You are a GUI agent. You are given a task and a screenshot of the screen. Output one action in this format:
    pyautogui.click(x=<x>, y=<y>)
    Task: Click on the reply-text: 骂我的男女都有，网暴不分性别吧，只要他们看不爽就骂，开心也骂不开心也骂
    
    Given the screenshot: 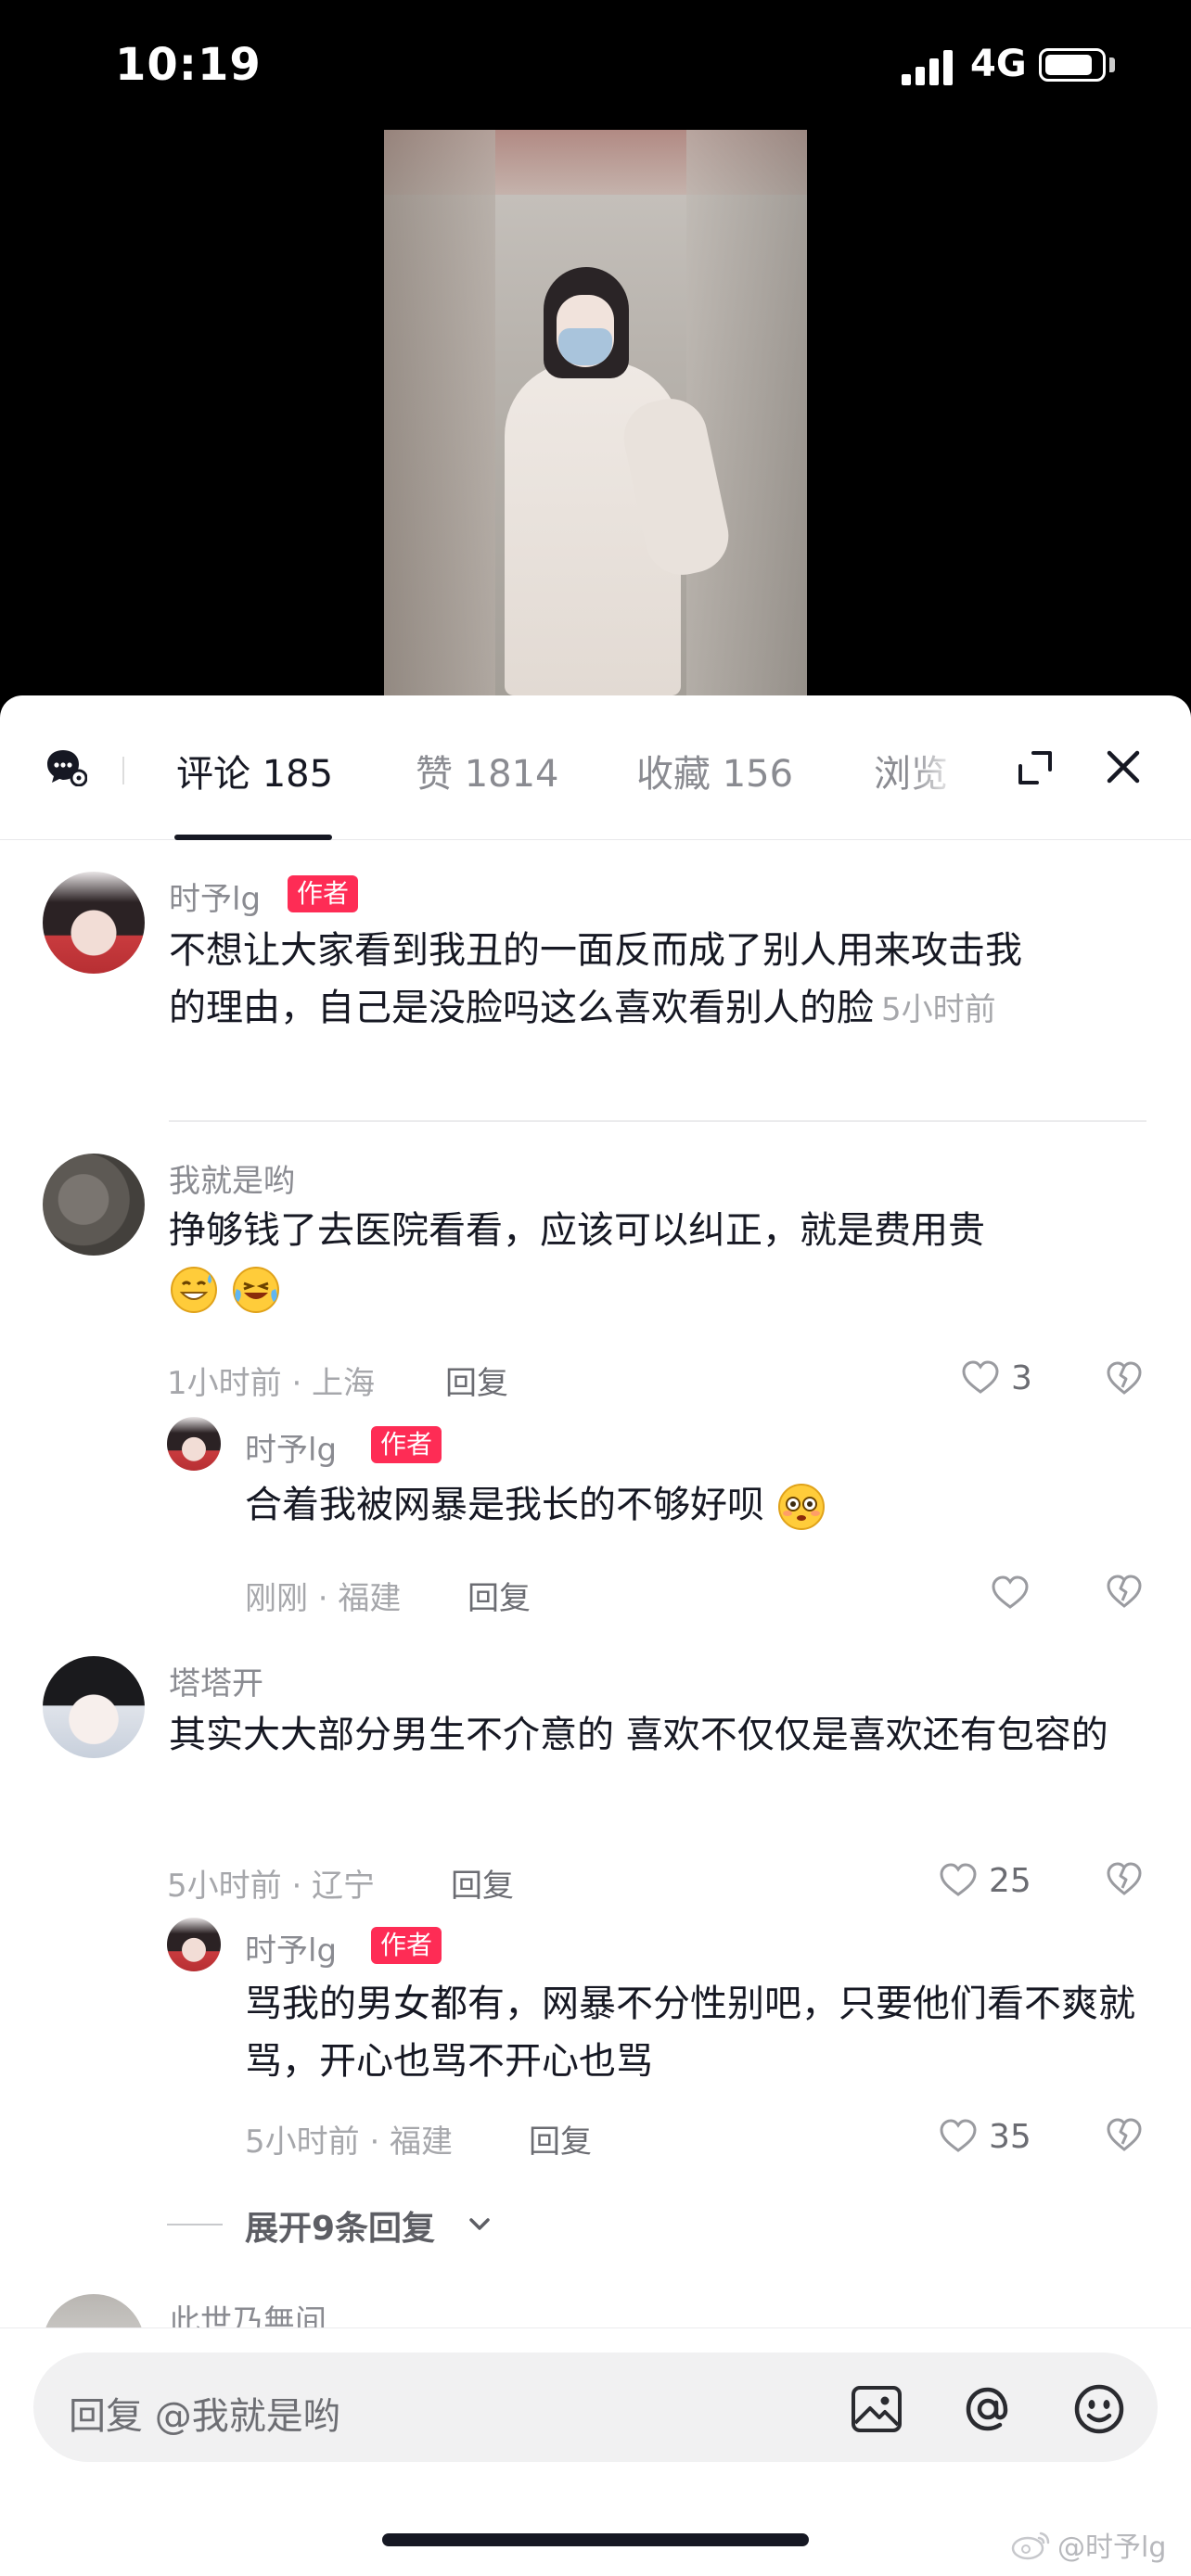 What is the action you would take?
    pyautogui.click(x=690, y=2033)
    